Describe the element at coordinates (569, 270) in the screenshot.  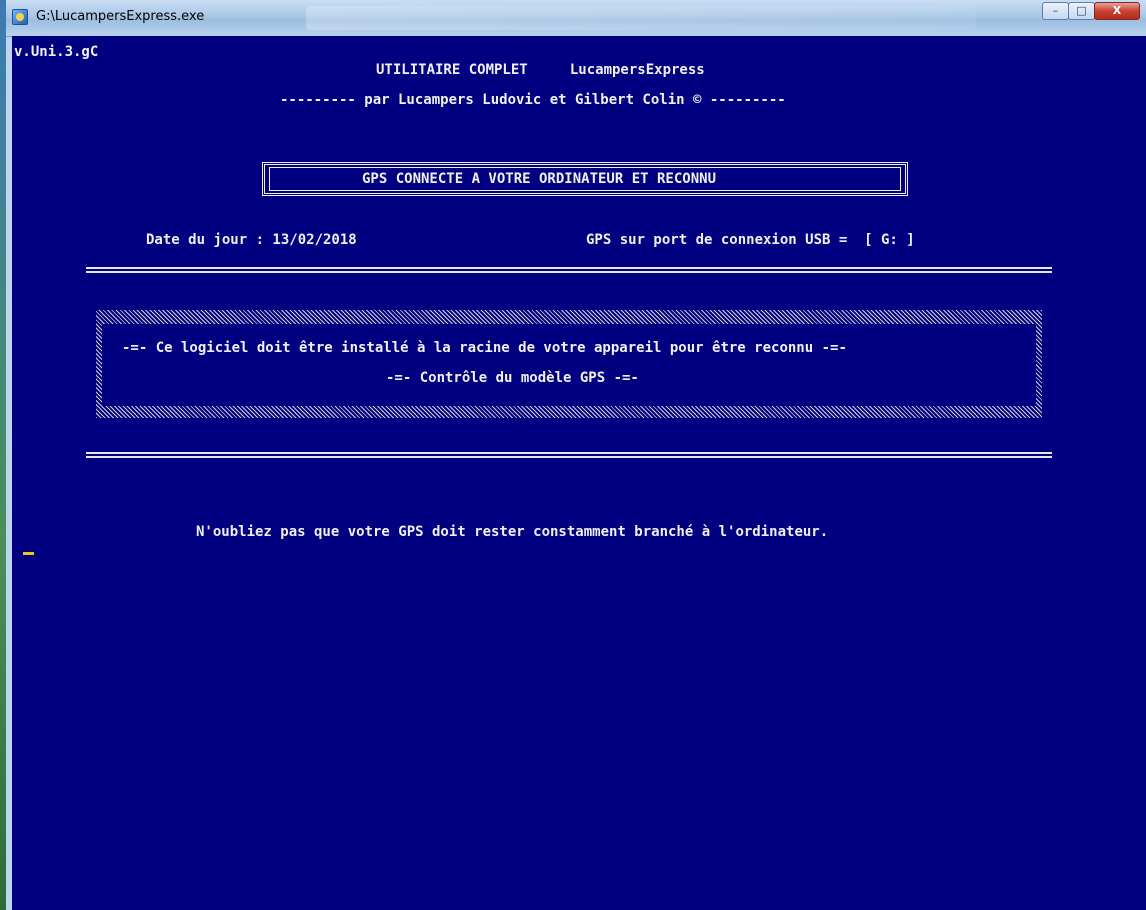
I see `divider-top` at that location.